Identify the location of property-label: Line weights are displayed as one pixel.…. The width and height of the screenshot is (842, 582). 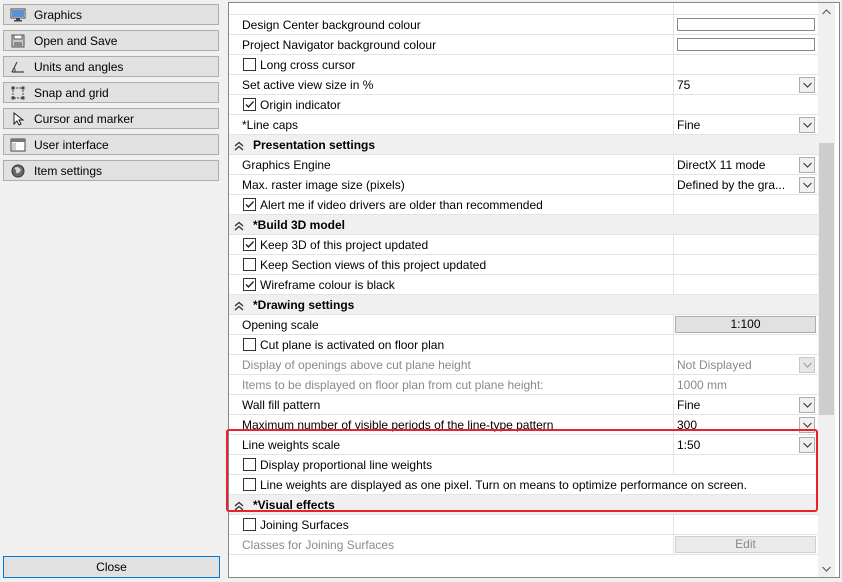
(503, 485).